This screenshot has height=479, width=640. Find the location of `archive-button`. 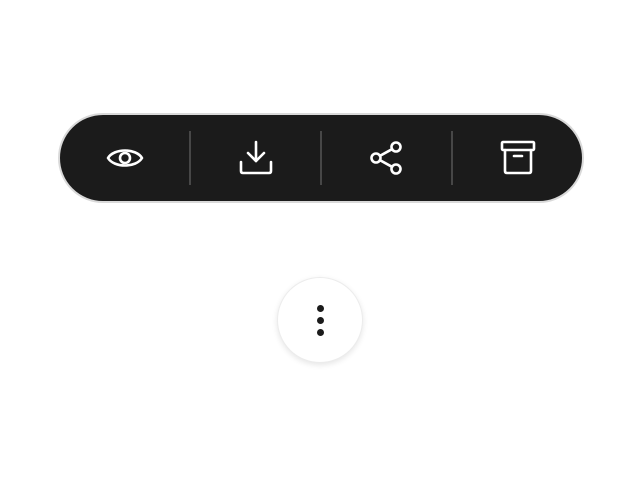

archive-button is located at coordinates (517, 158).